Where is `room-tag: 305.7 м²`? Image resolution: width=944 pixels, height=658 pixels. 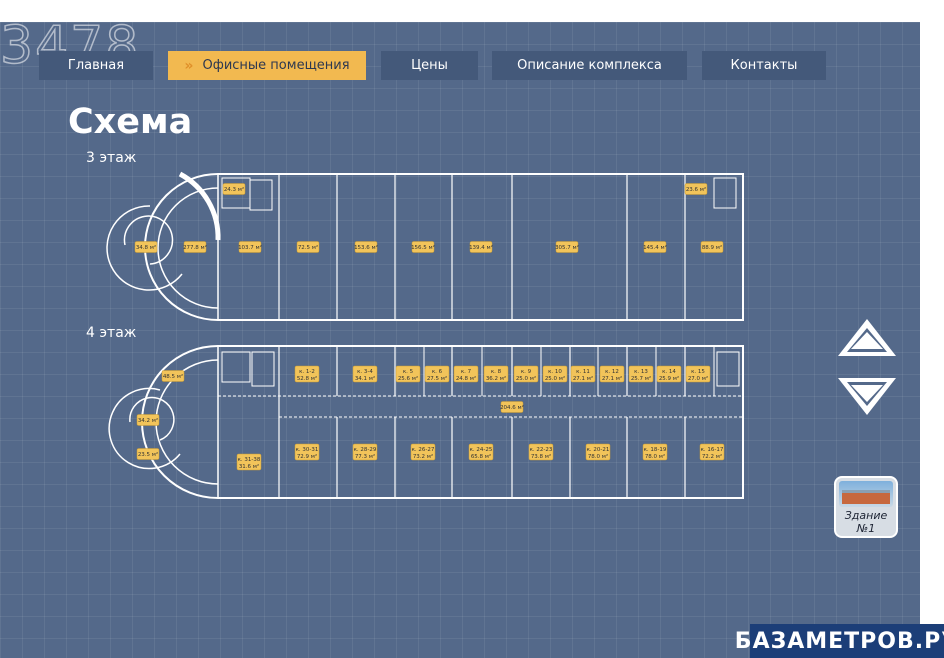 room-tag: 305.7 м² is located at coordinates (567, 247).